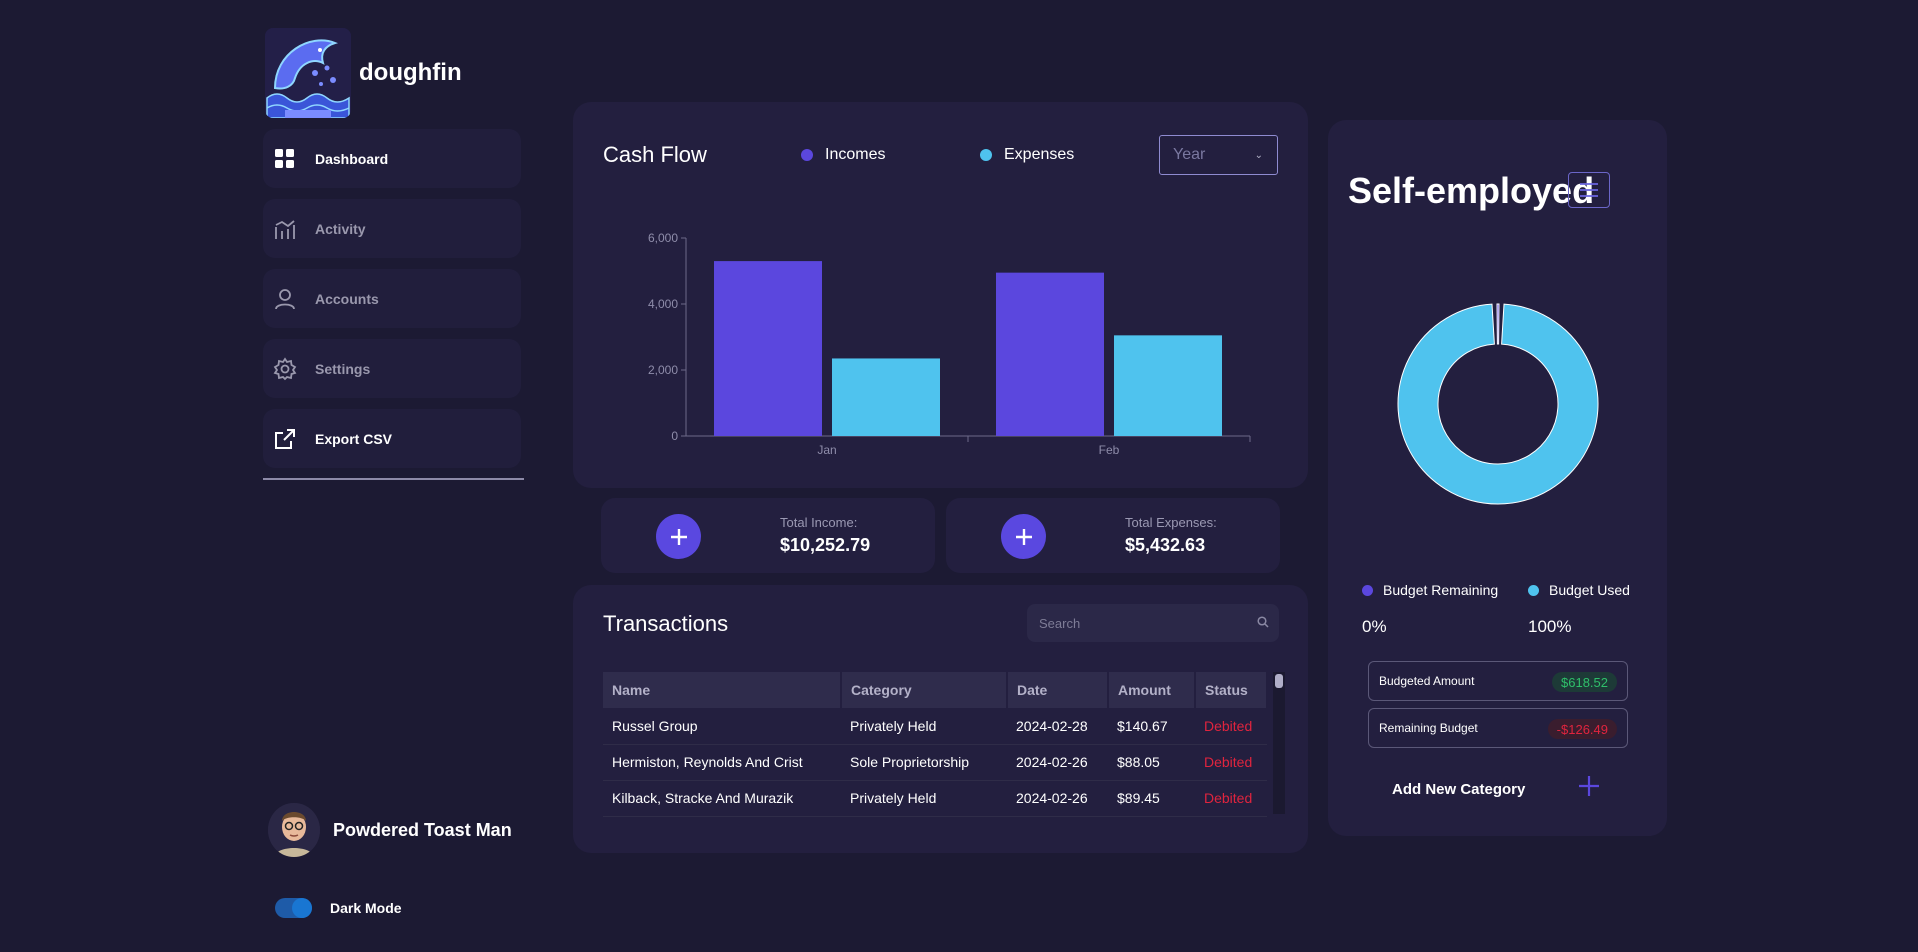 The width and height of the screenshot is (1918, 952). I want to click on total-expenses-card: Total Expenses: $5,432.63, so click(1113, 535).